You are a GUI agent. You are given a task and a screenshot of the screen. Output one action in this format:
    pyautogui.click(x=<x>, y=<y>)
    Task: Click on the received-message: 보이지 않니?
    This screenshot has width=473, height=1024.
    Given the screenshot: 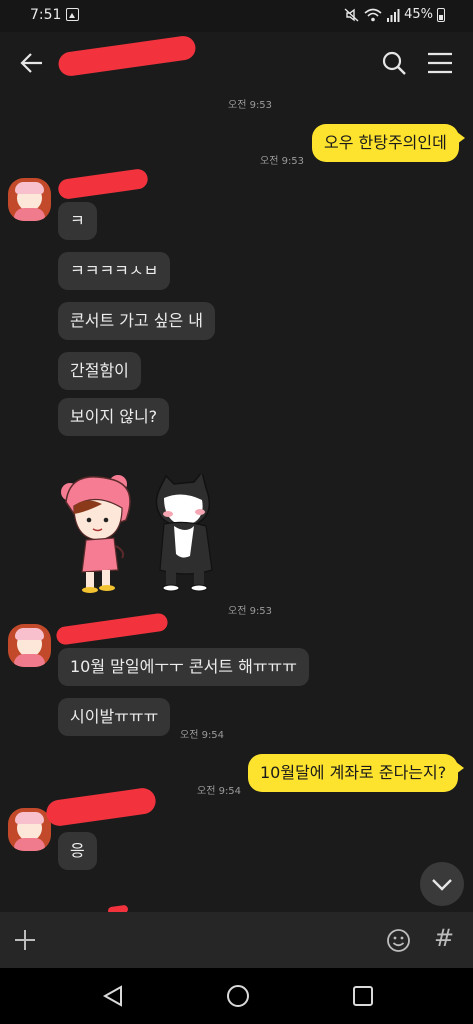 What is the action you would take?
    pyautogui.click(x=114, y=417)
    